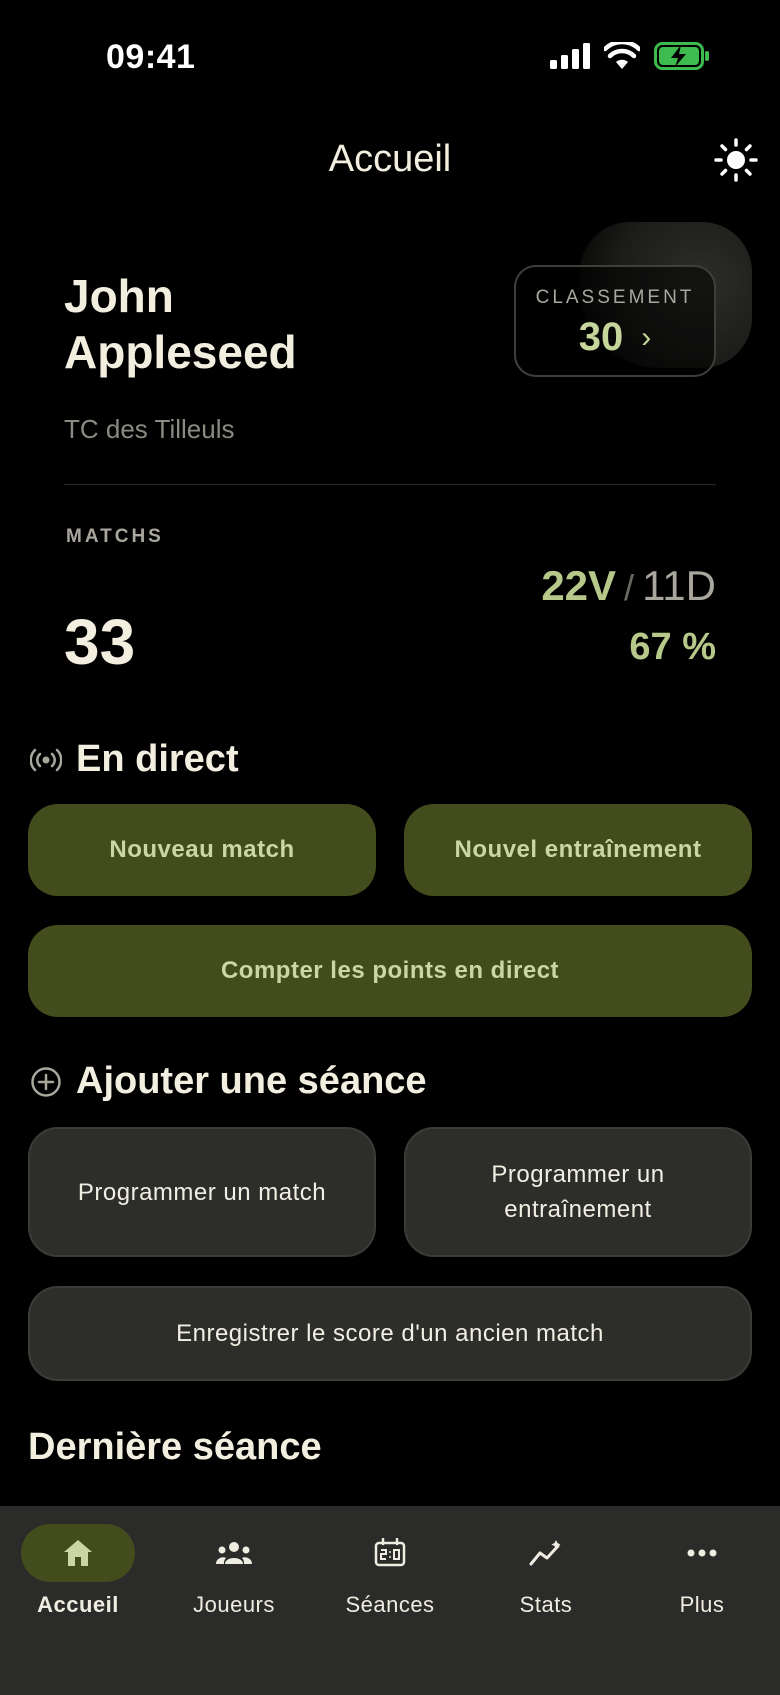  What do you see at coordinates (570, 56) in the screenshot?
I see `signal-icon` at bounding box center [570, 56].